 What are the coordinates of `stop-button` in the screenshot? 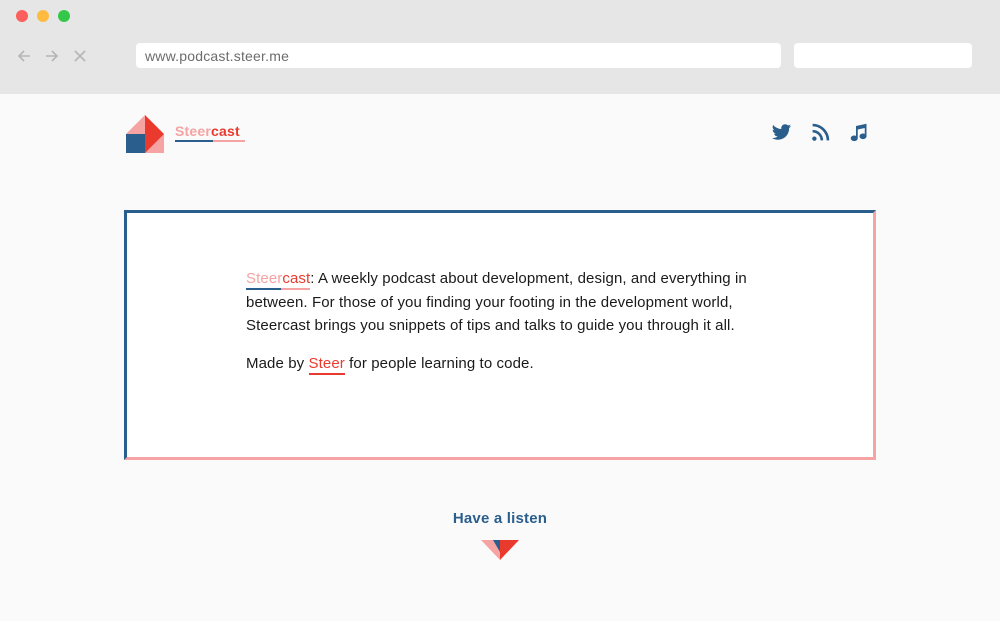 It's located at (80, 56).